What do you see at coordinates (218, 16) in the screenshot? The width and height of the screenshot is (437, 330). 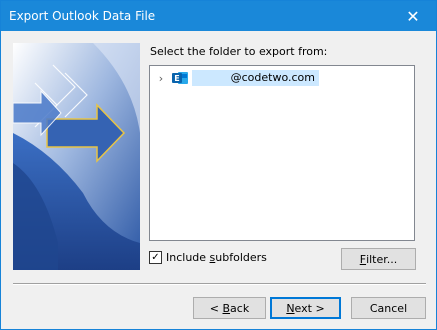 I see `title-bar: Export Outlook Data File ✕` at bounding box center [218, 16].